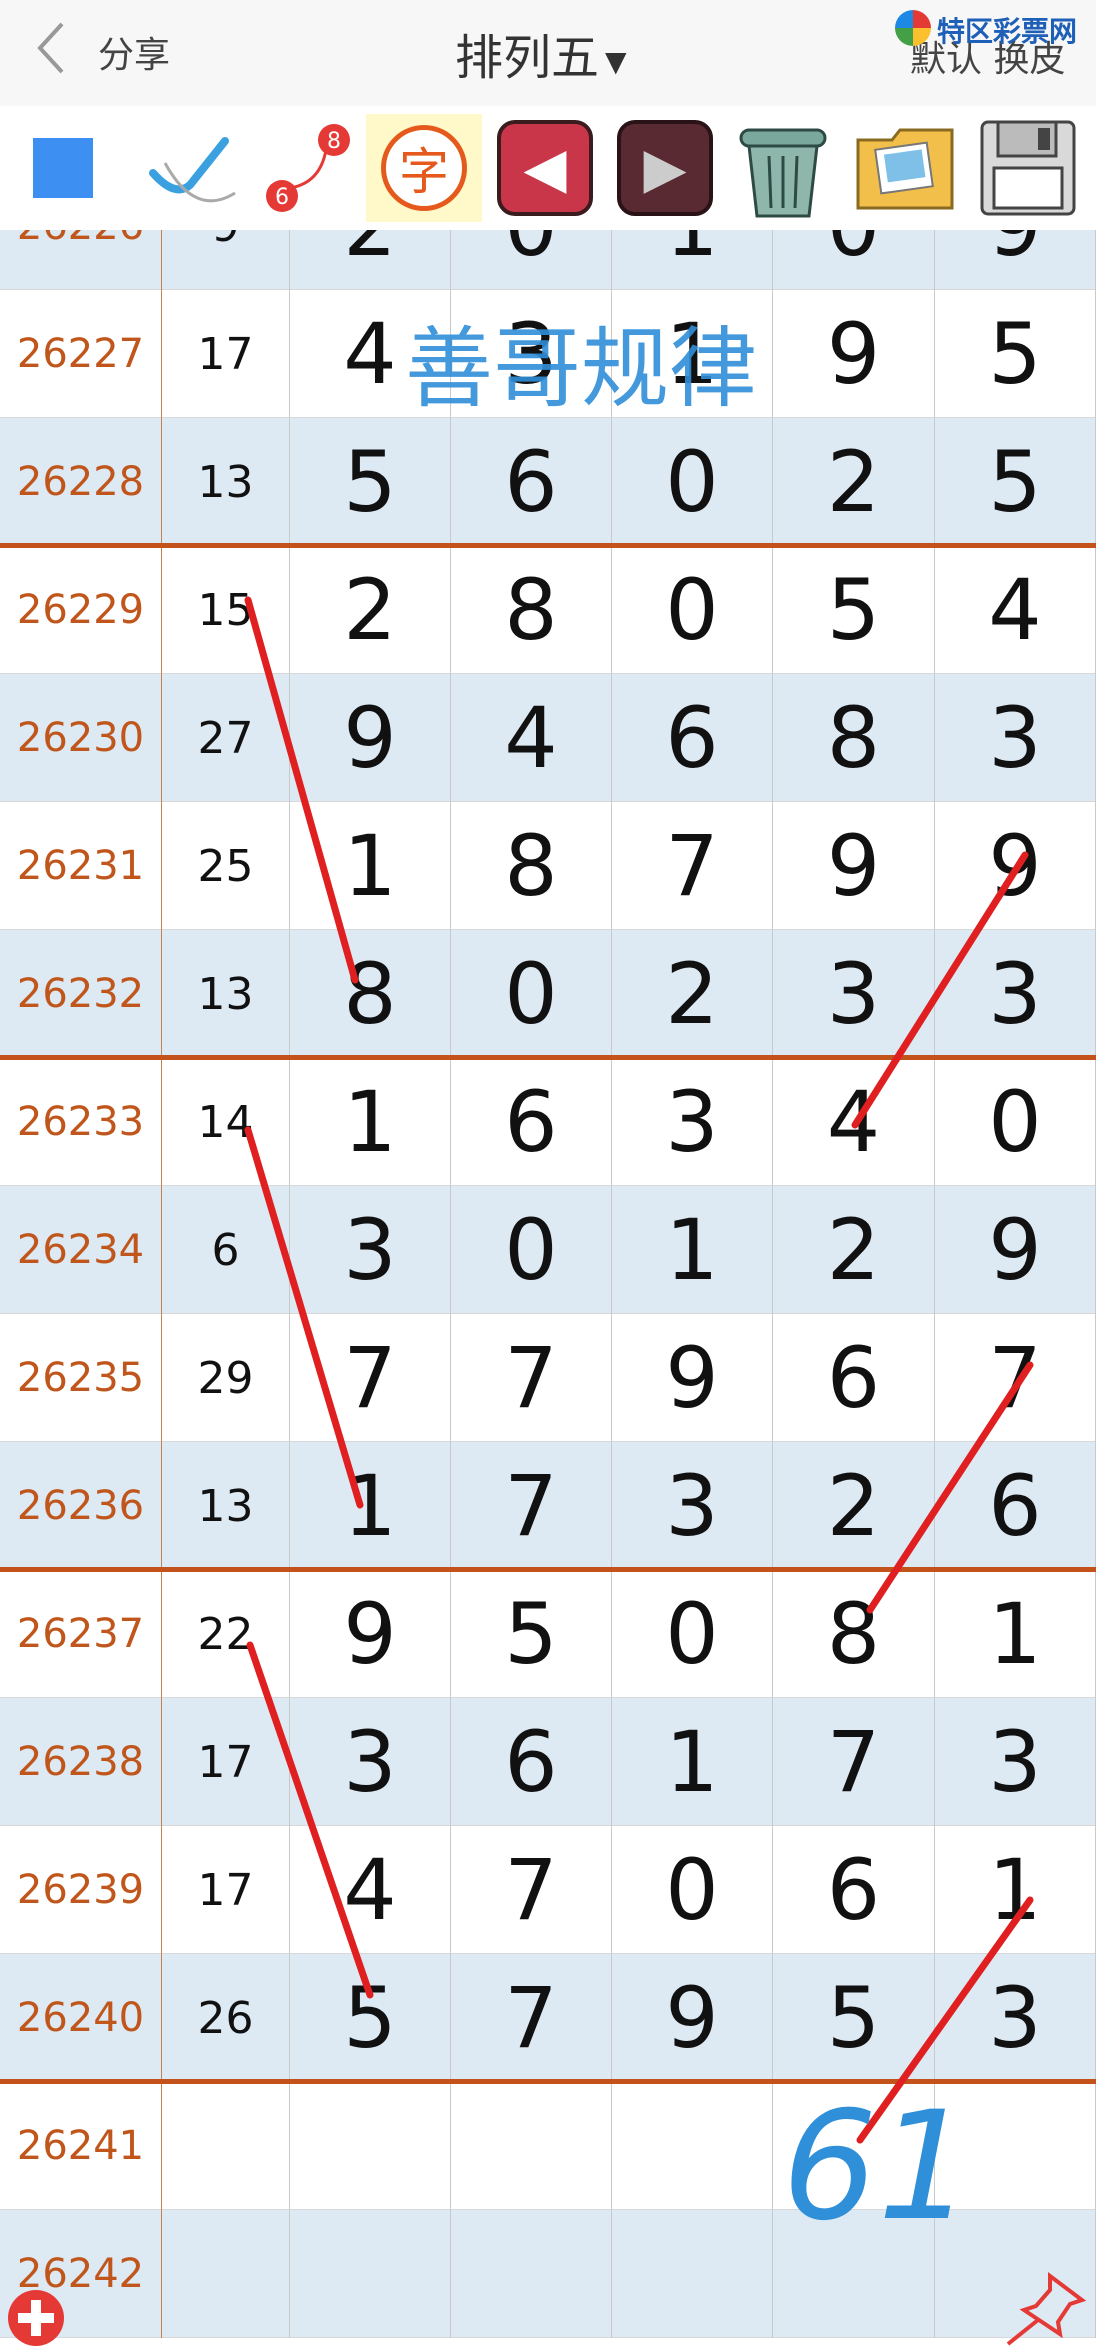  What do you see at coordinates (81, 1506) in the screenshot?
I see `issue-number-cell: 26236` at bounding box center [81, 1506].